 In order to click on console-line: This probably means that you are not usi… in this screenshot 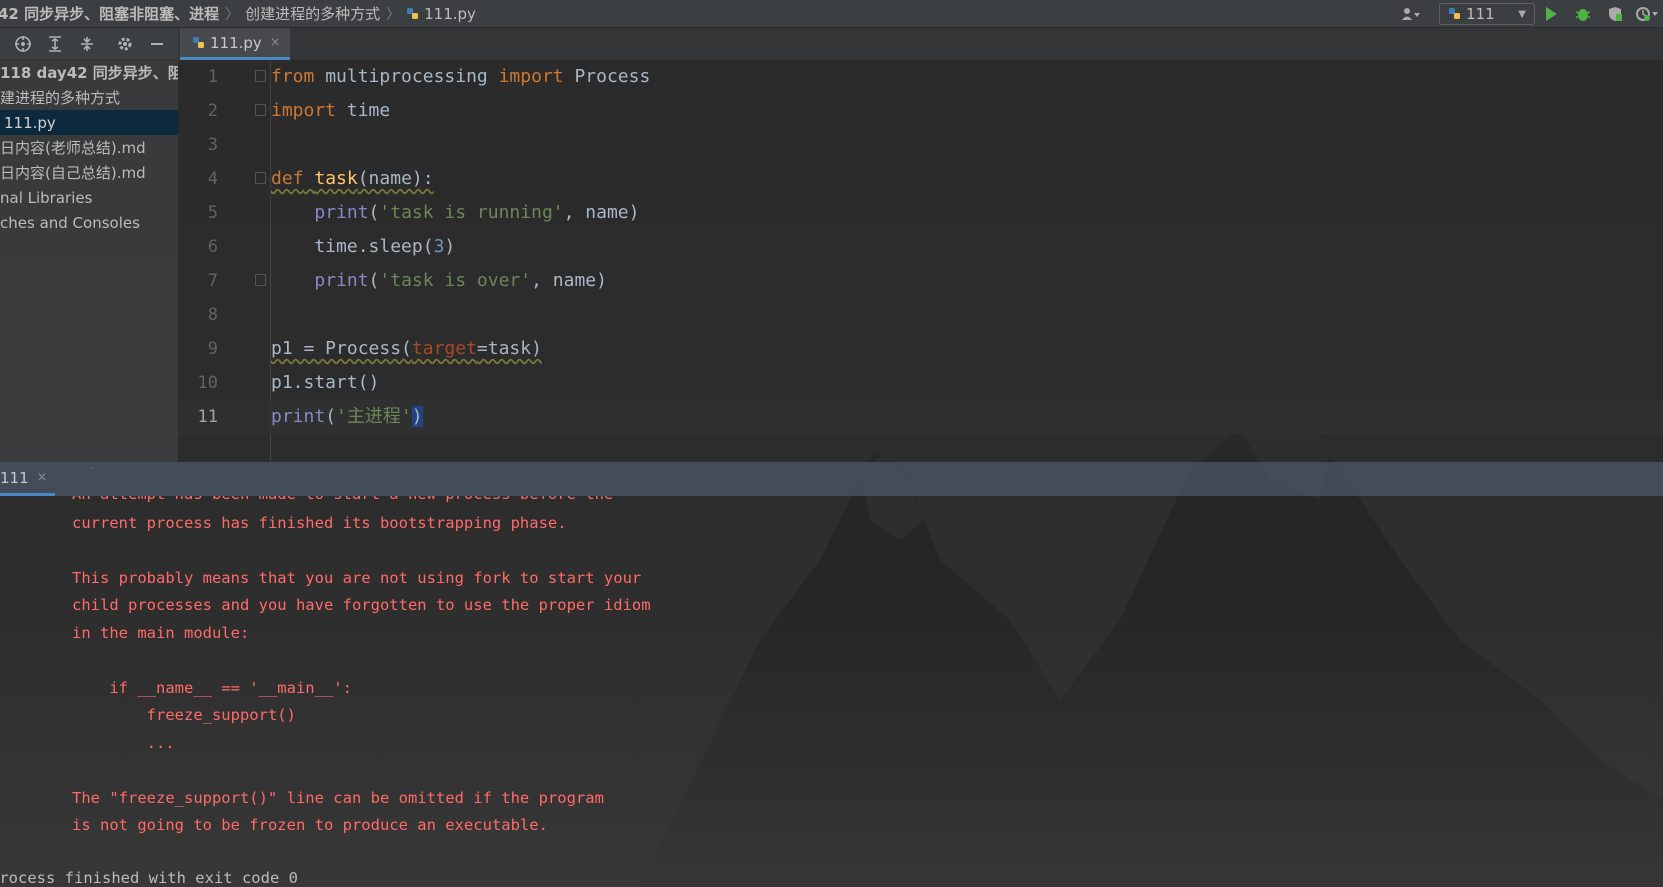, I will do `click(357, 578)`.